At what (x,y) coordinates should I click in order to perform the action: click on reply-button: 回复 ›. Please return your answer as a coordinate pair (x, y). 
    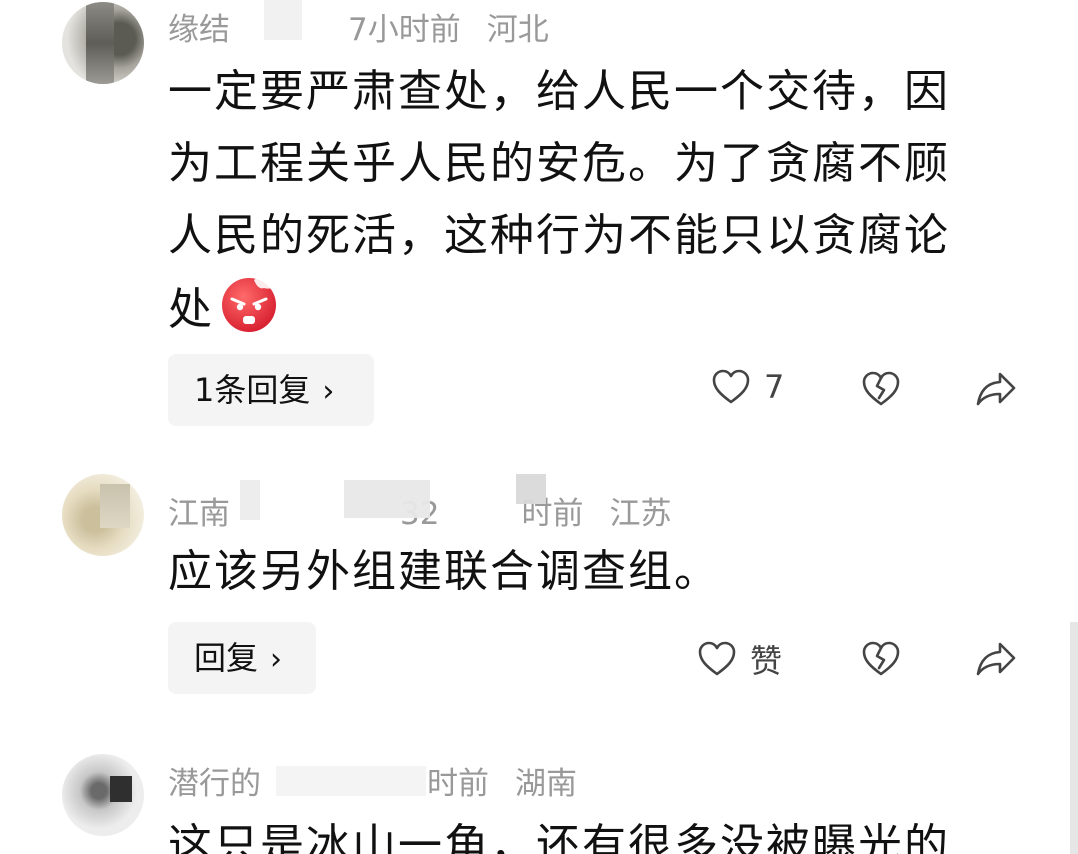
    Looking at the image, I should click on (242, 658).